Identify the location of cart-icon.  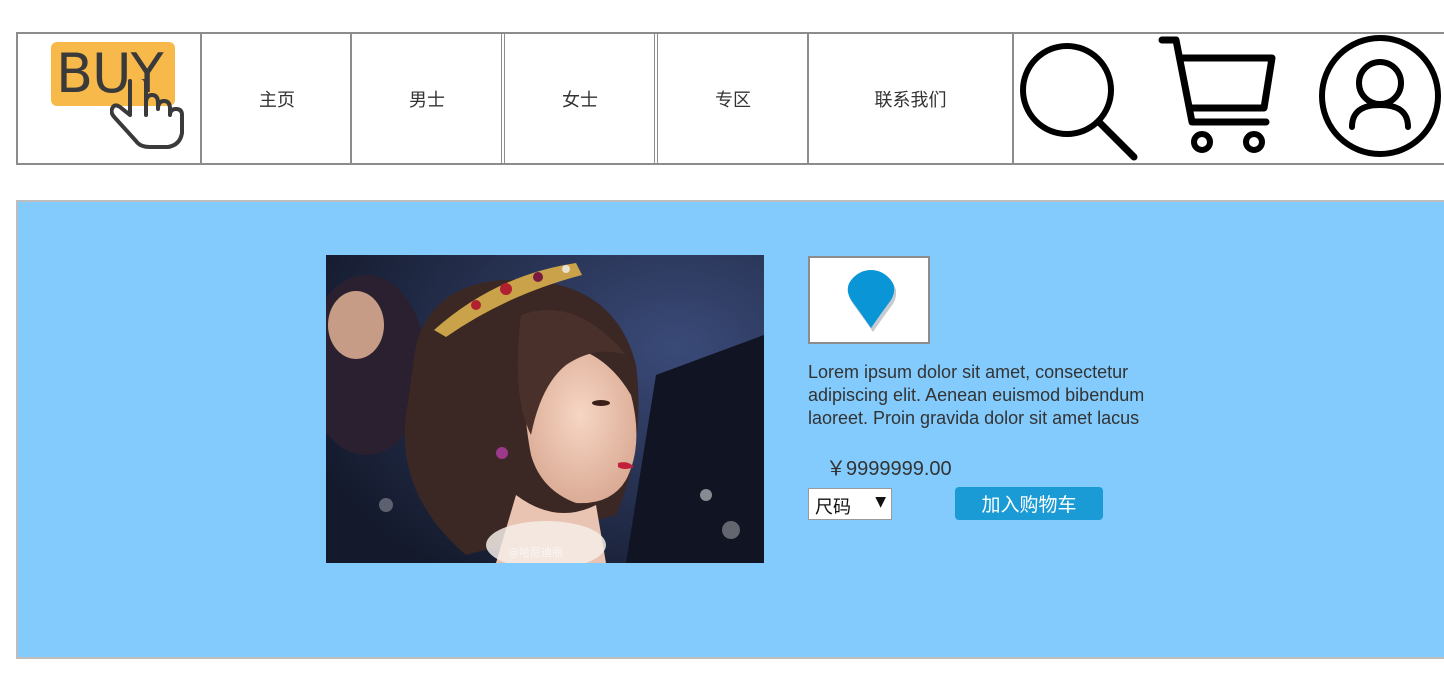
(1217, 94).